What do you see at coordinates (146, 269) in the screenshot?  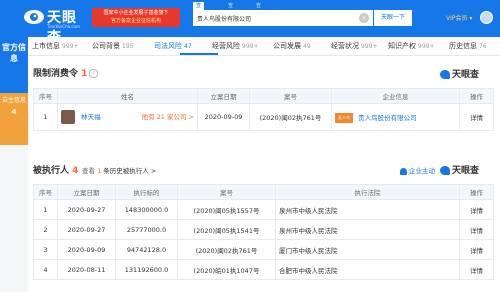 I see `execution-amount: 131192600.0` at bounding box center [146, 269].